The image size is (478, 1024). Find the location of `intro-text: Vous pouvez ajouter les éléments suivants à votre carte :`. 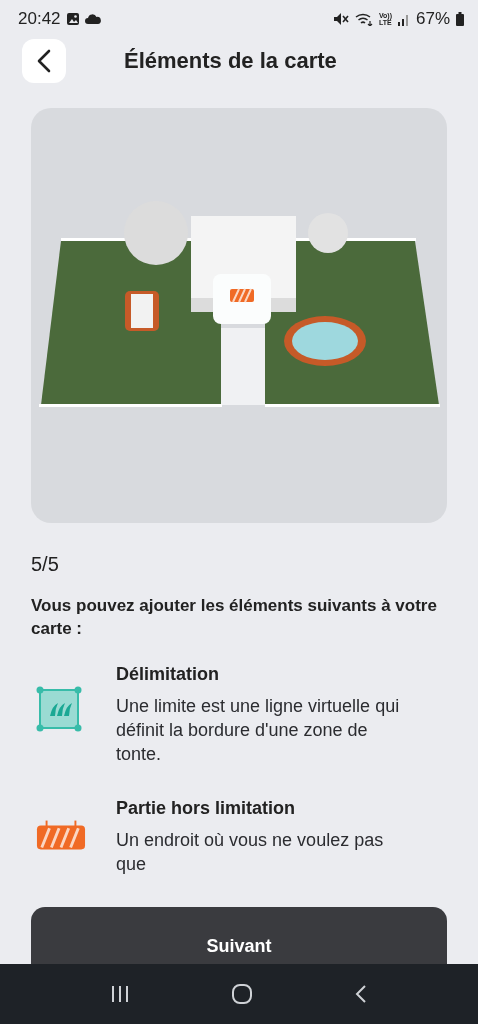

intro-text: Vous pouvez ajouter les éléments suivants à votre carte : is located at coordinates (234, 617).